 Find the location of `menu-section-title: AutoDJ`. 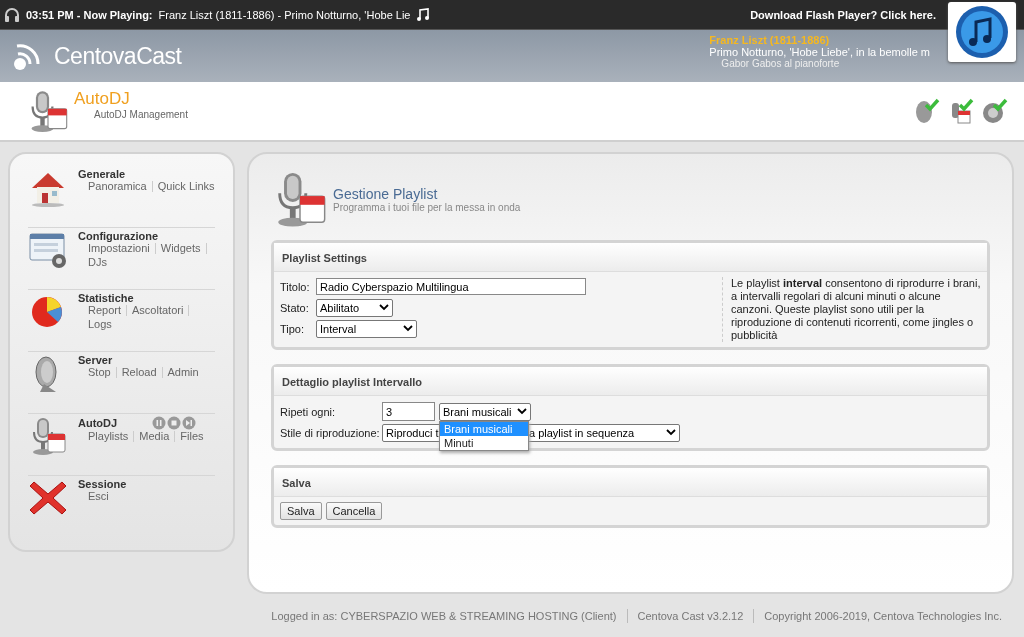

menu-section-title: AutoDJ is located at coordinates (98, 423).